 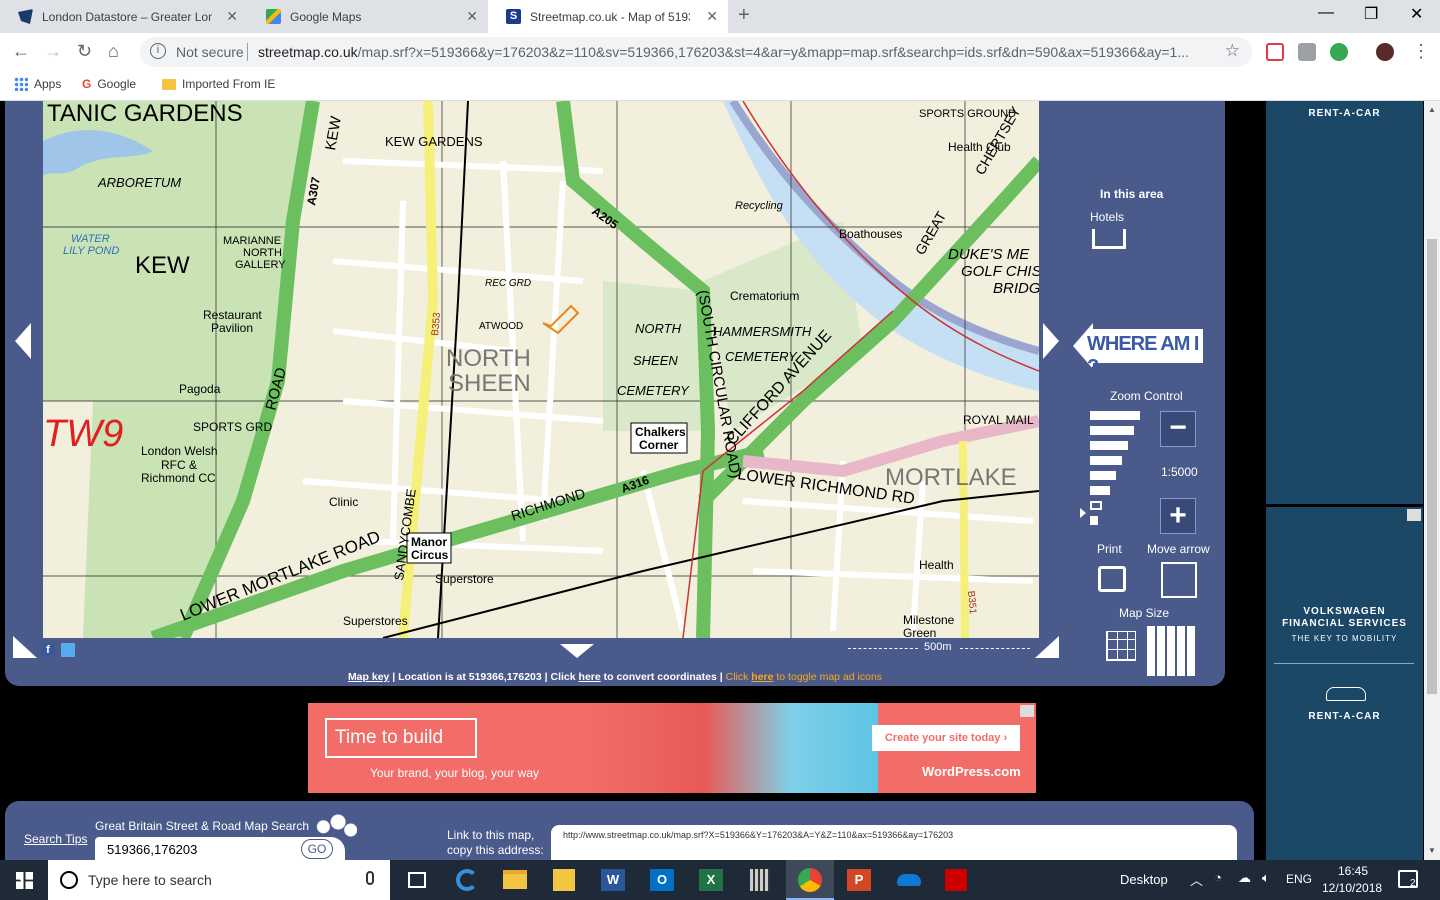 I want to click on bookmark-apps: Apps, so click(x=37, y=84).